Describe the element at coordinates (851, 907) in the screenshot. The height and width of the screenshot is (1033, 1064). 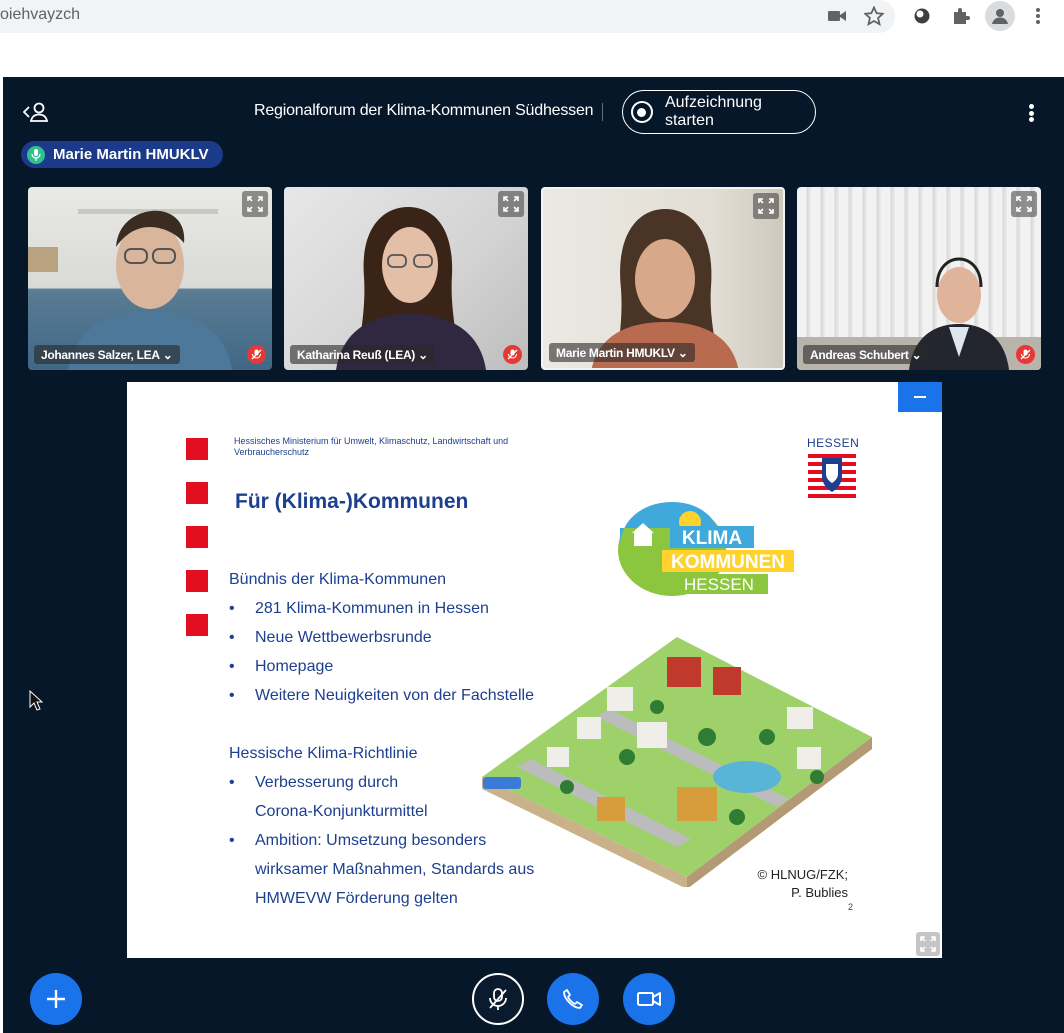
I see `slide-page-number: 2` at that location.